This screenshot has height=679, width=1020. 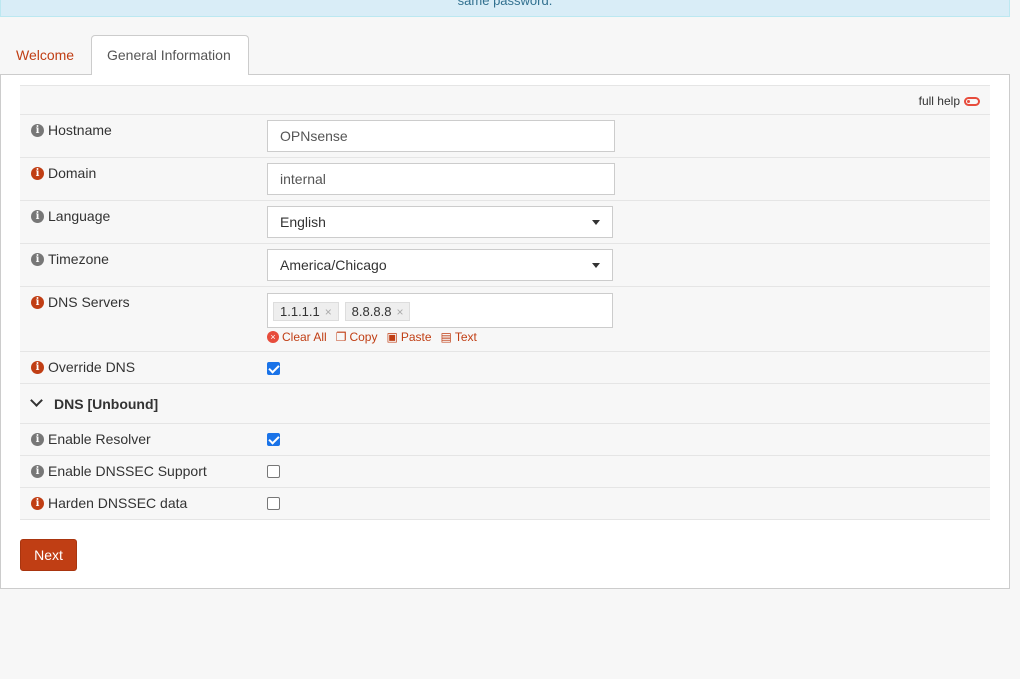 I want to click on tab-general-information: General Information, so click(x=170, y=55).